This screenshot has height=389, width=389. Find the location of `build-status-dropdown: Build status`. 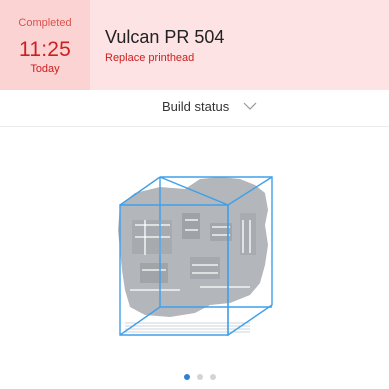

build-status-dropdown: Build status is located at coordinates (194, 108).